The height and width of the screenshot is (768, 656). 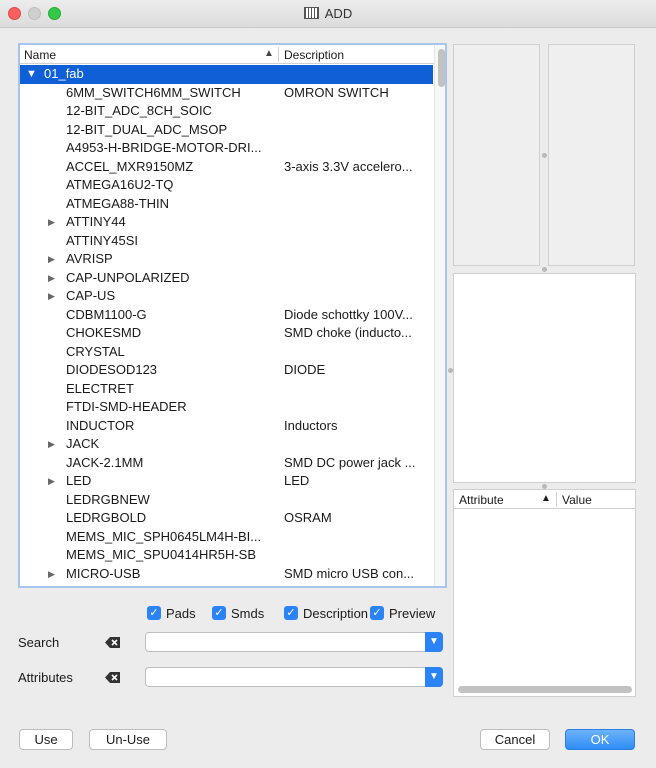 I want to click on attributes-combobox: ▼, so click(x=294, y=677).